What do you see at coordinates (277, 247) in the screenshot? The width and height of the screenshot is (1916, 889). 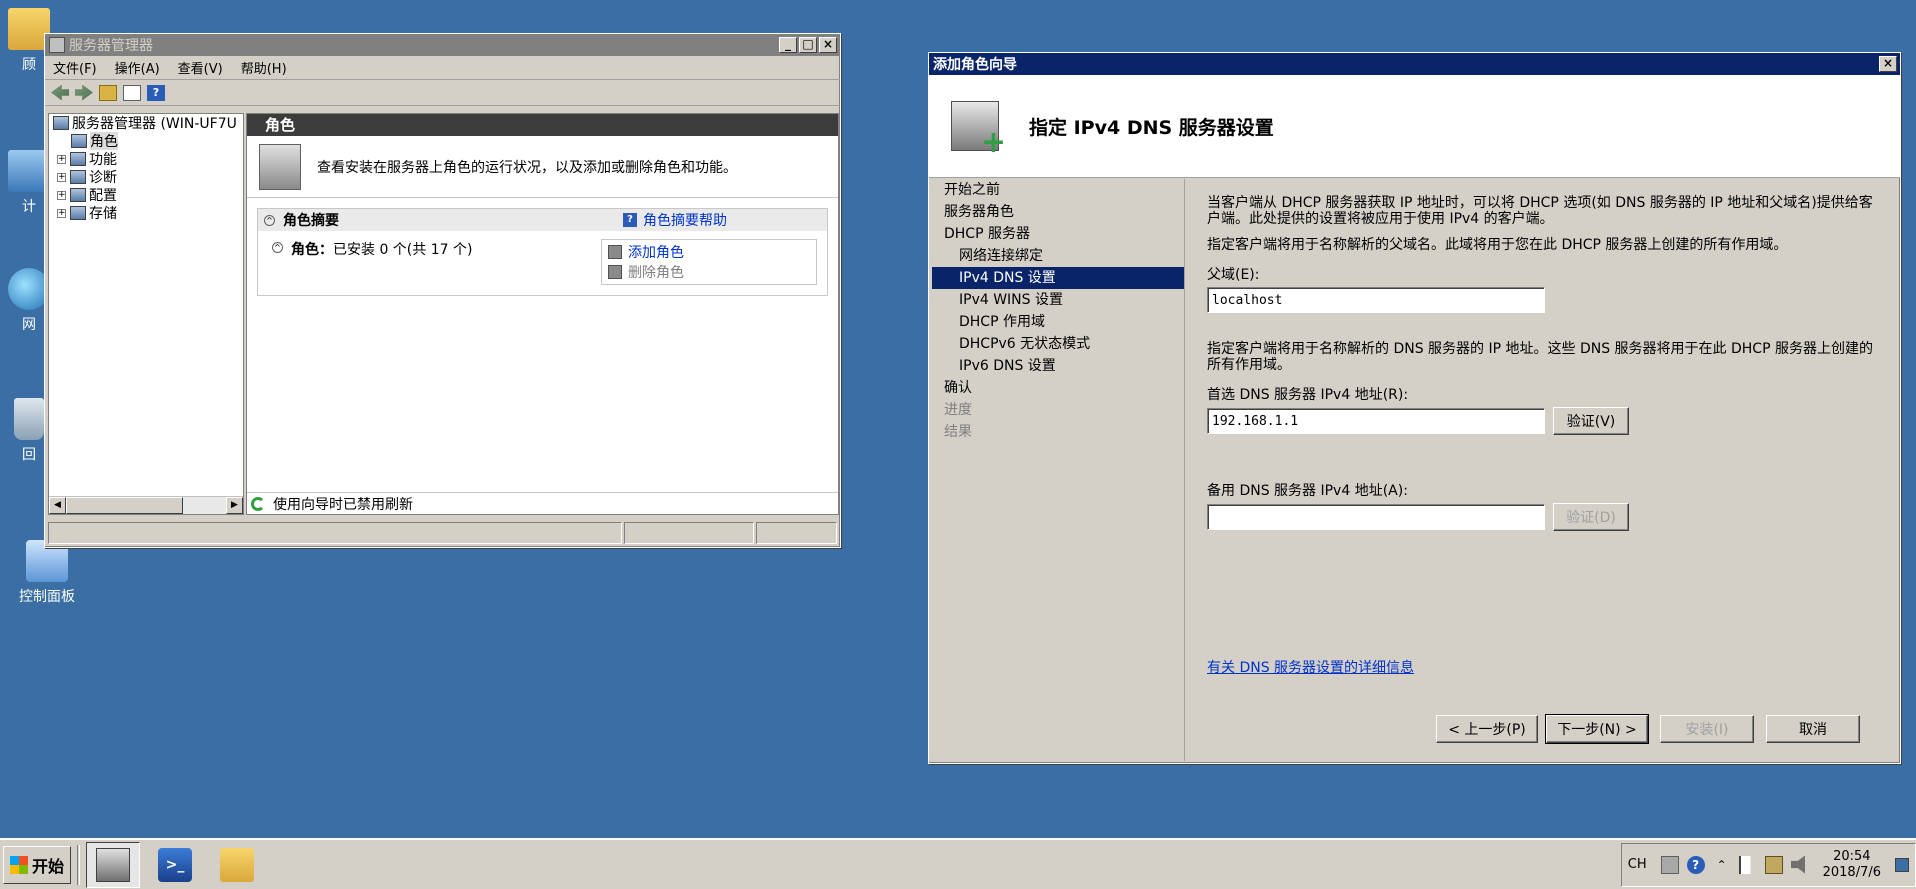 I see `collapse-roles-icon: ^` at bounding box center [277, 247].